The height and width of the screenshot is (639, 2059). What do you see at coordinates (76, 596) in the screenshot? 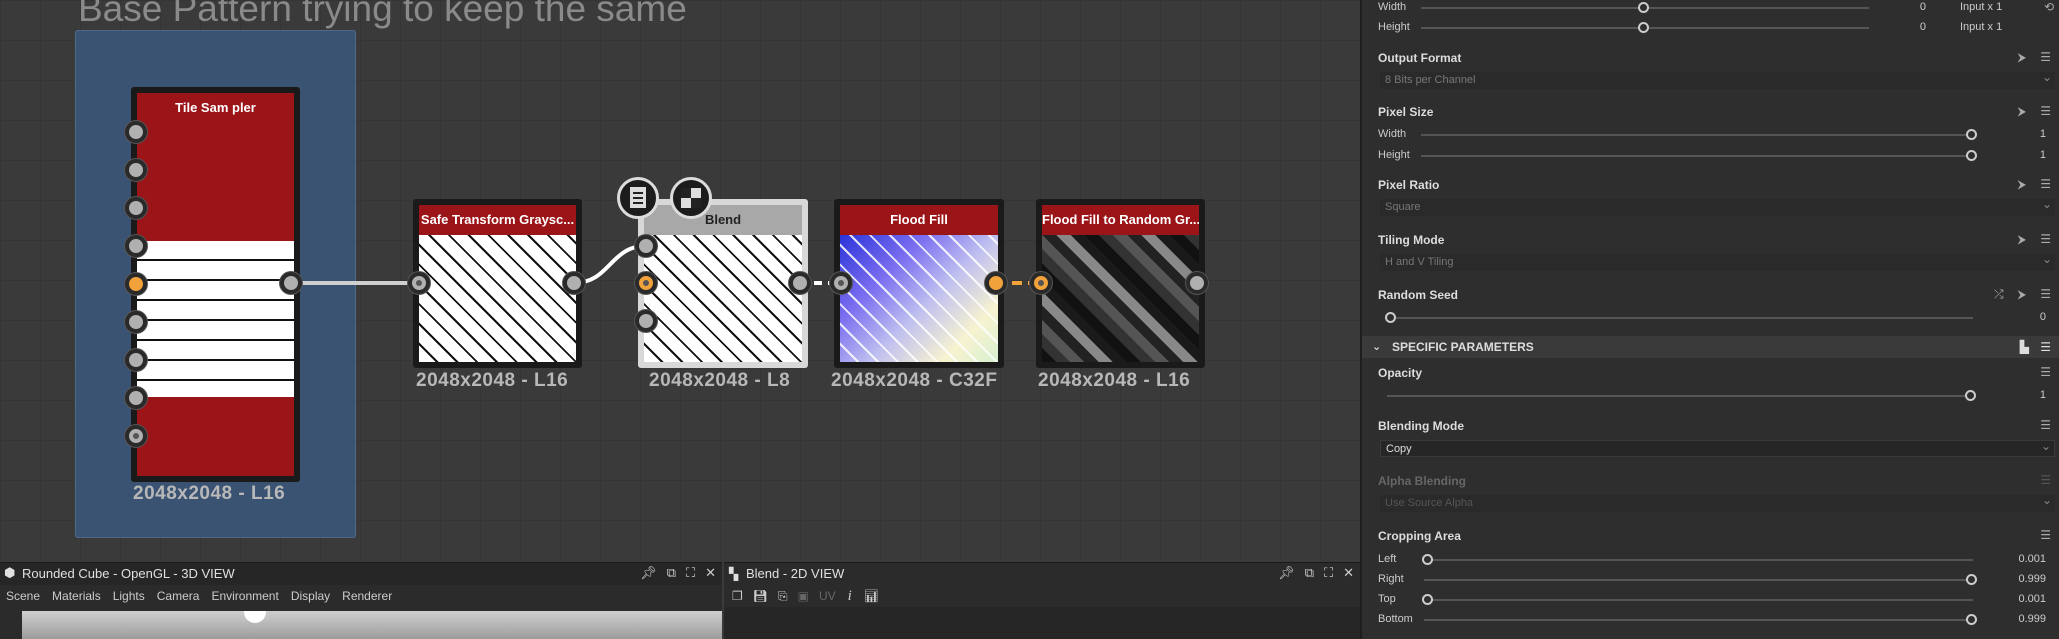
I see `menu-materials: Materials` at bounding box center [76, 596].